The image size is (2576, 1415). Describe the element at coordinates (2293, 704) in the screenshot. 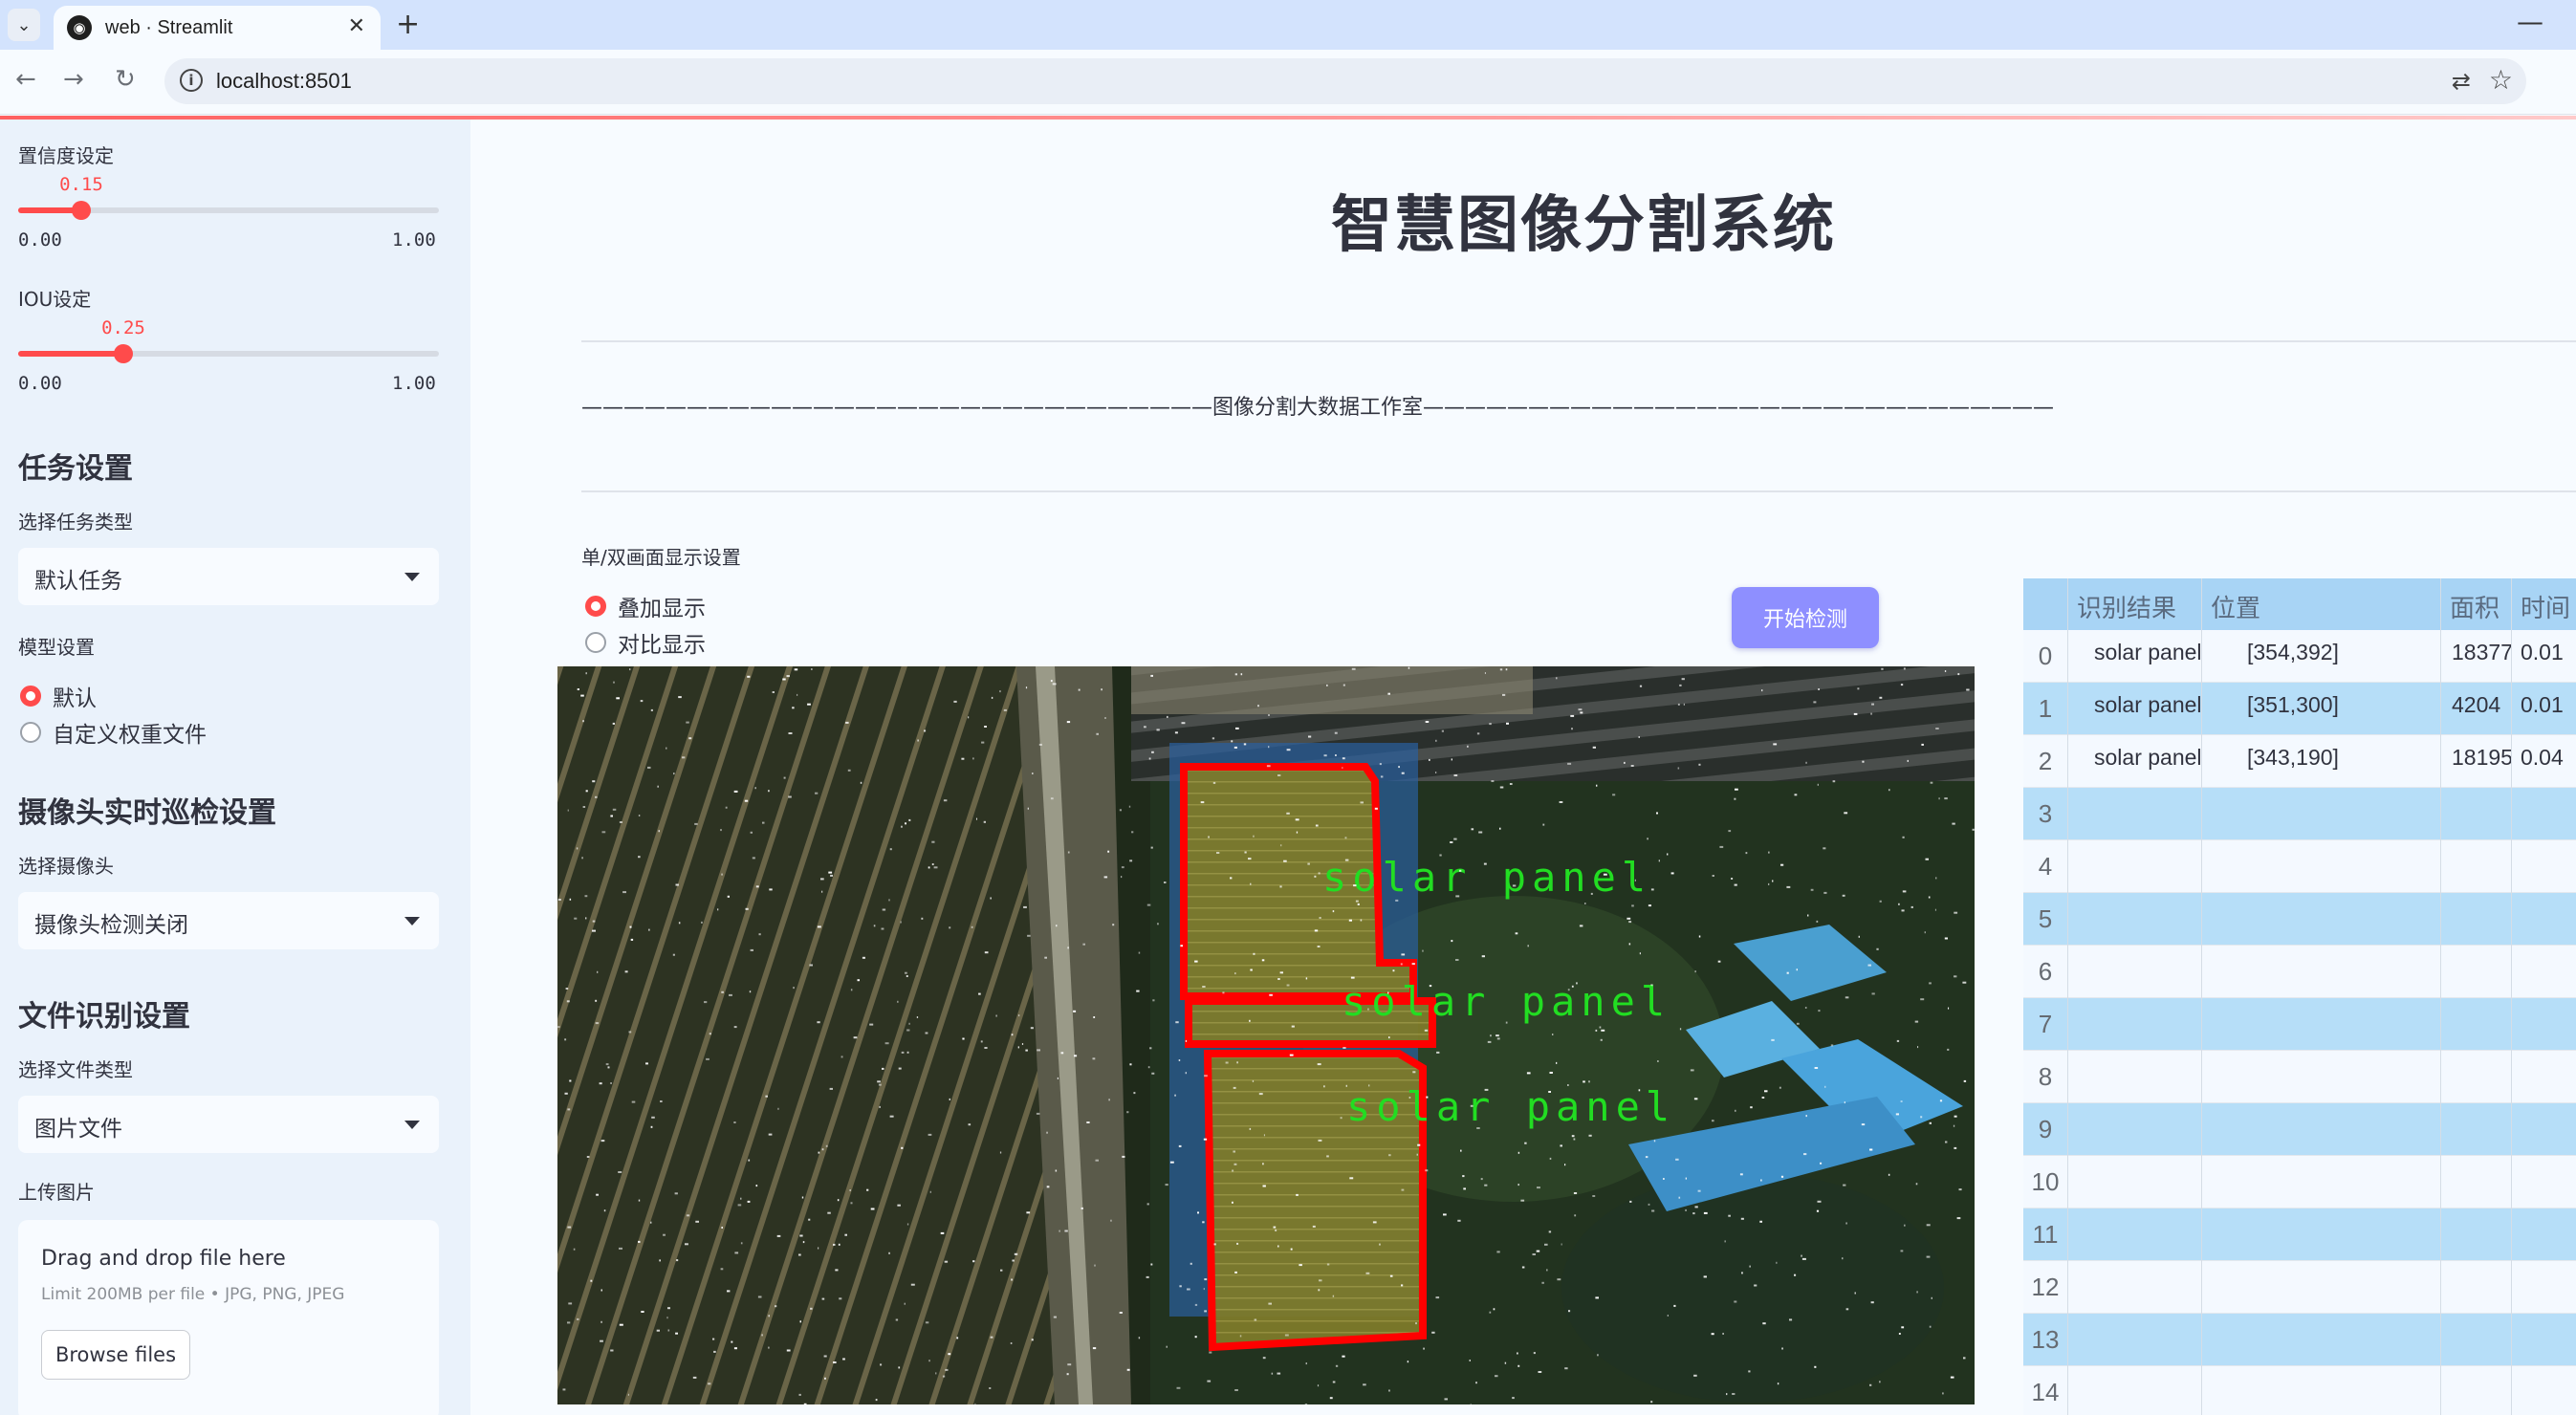

I see `cell-position: [351,300]` at that location.